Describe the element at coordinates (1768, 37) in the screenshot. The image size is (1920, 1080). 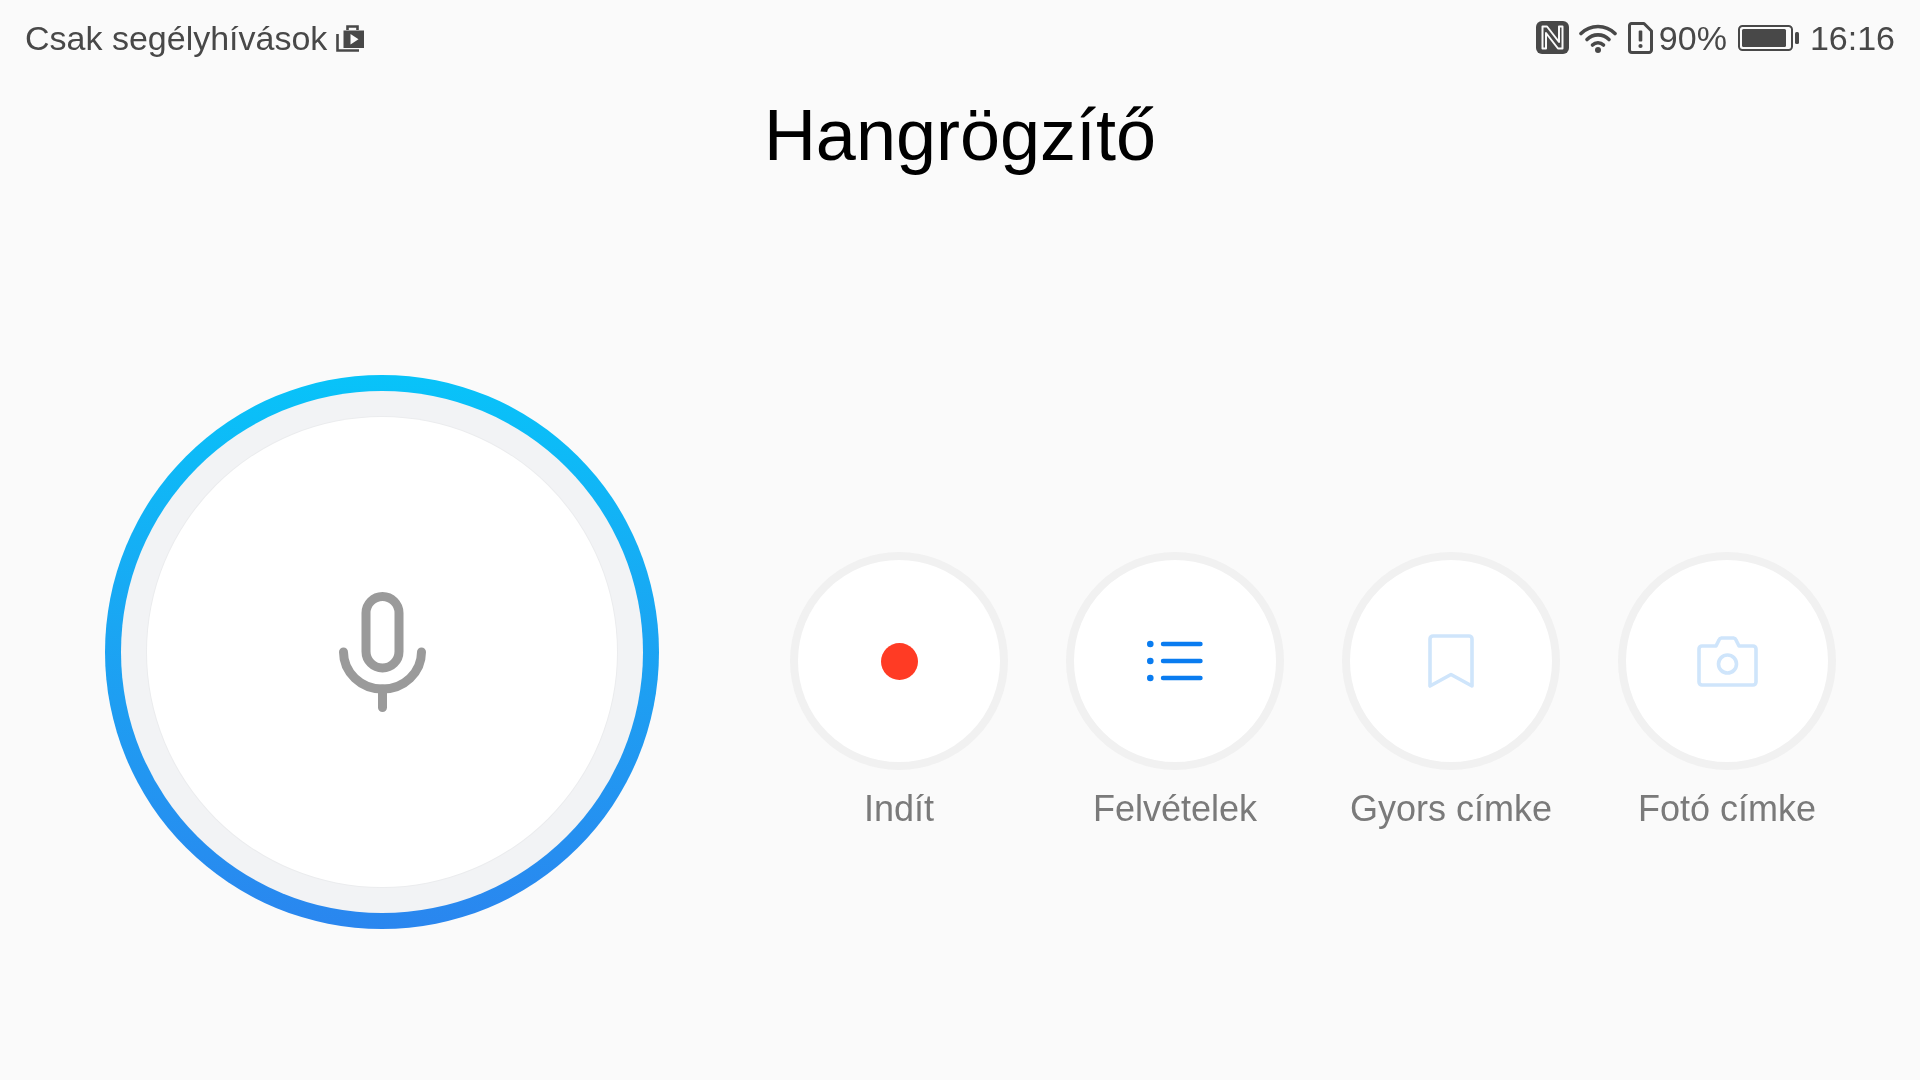
I see `battery-icon` at that location.